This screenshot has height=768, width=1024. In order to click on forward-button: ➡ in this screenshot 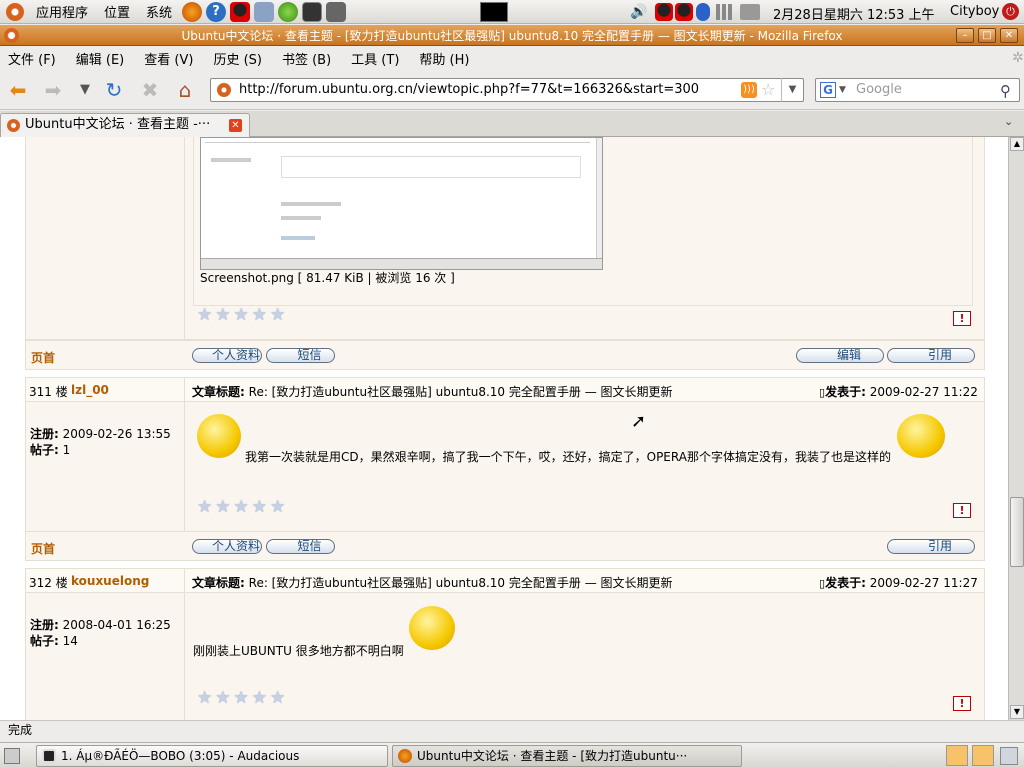, I will do `click(53, 90)`.